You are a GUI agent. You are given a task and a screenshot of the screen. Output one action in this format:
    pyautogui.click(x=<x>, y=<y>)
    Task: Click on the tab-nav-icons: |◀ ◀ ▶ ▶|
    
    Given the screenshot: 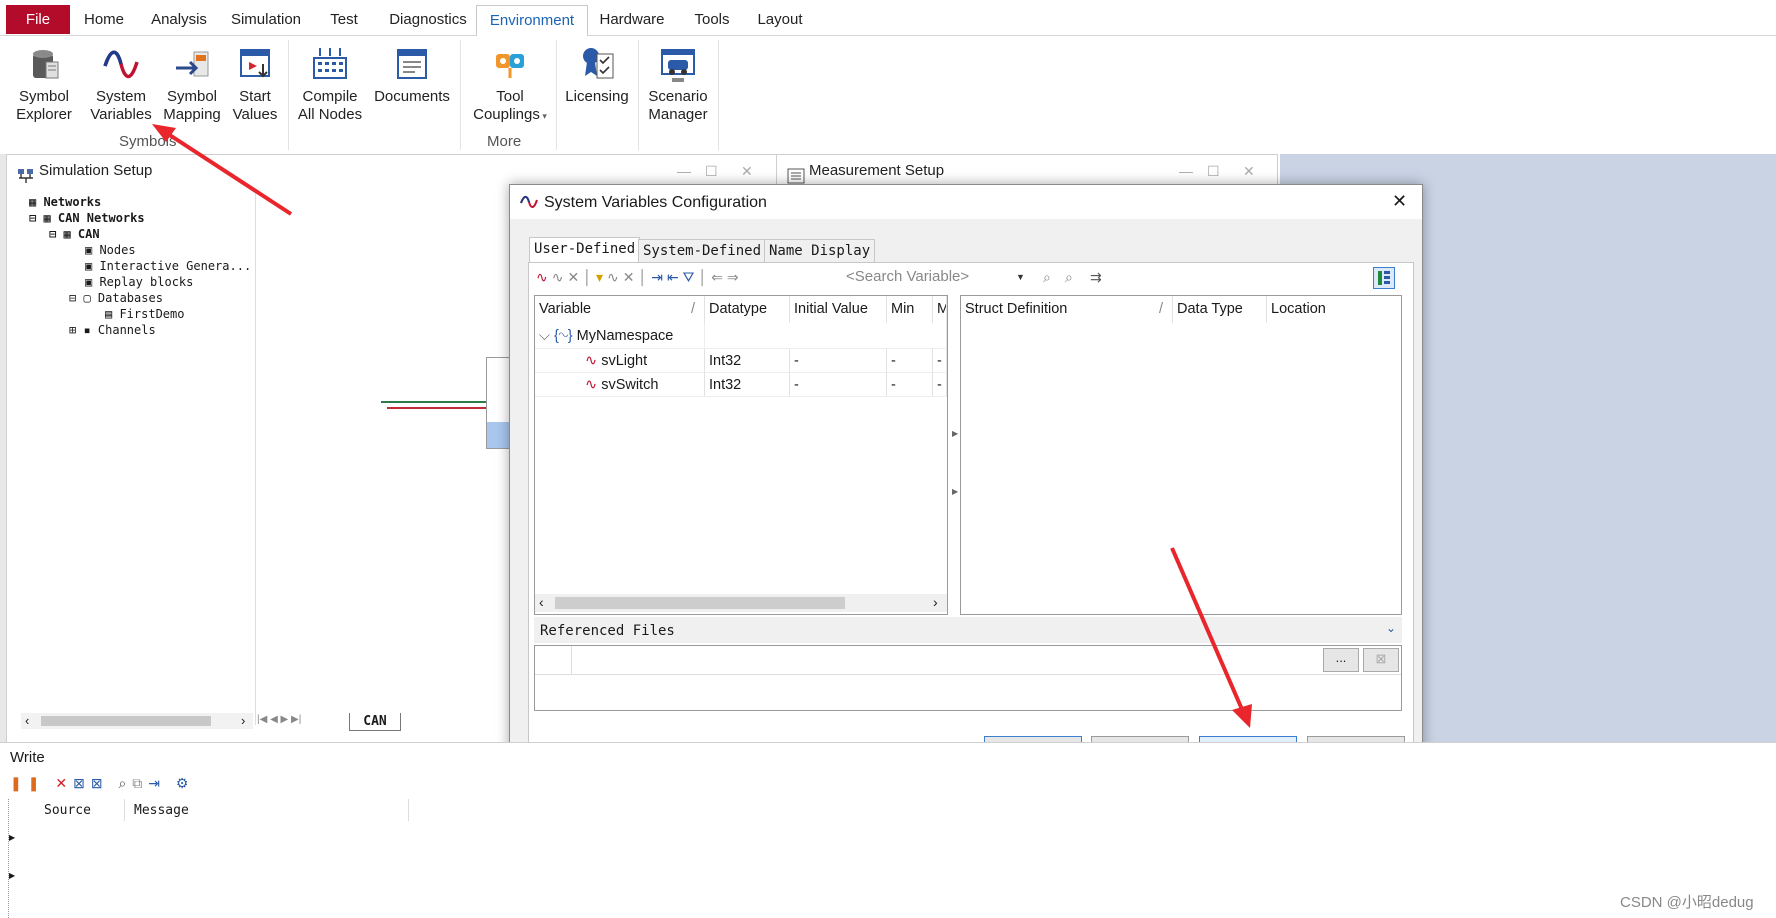 What is the action you would take?
    pyautogui.click(x=279, y=719)
    